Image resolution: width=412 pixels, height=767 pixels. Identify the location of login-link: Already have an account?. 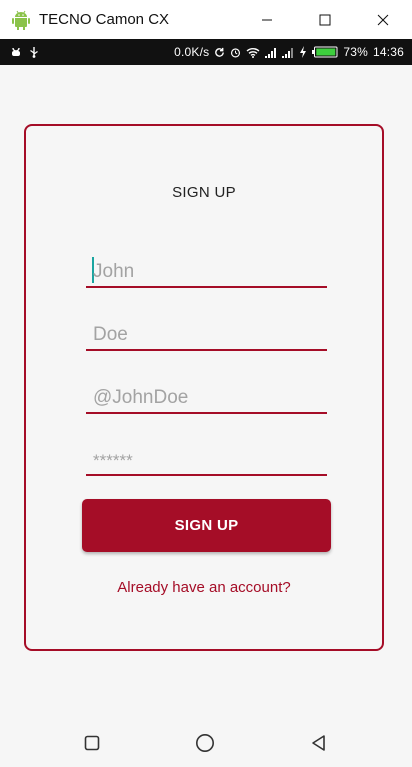
(204, 587).